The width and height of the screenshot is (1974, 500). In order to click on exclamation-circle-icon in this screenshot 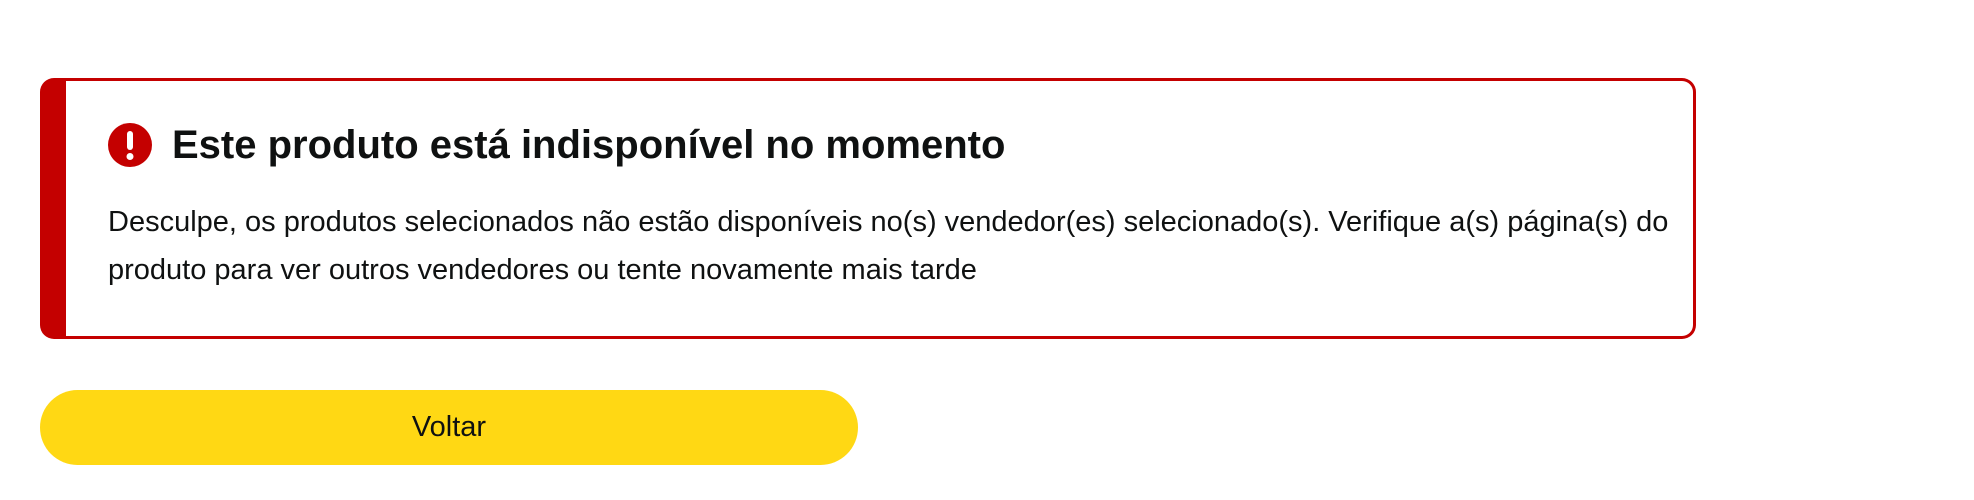, I will do `click(130, 145)`.